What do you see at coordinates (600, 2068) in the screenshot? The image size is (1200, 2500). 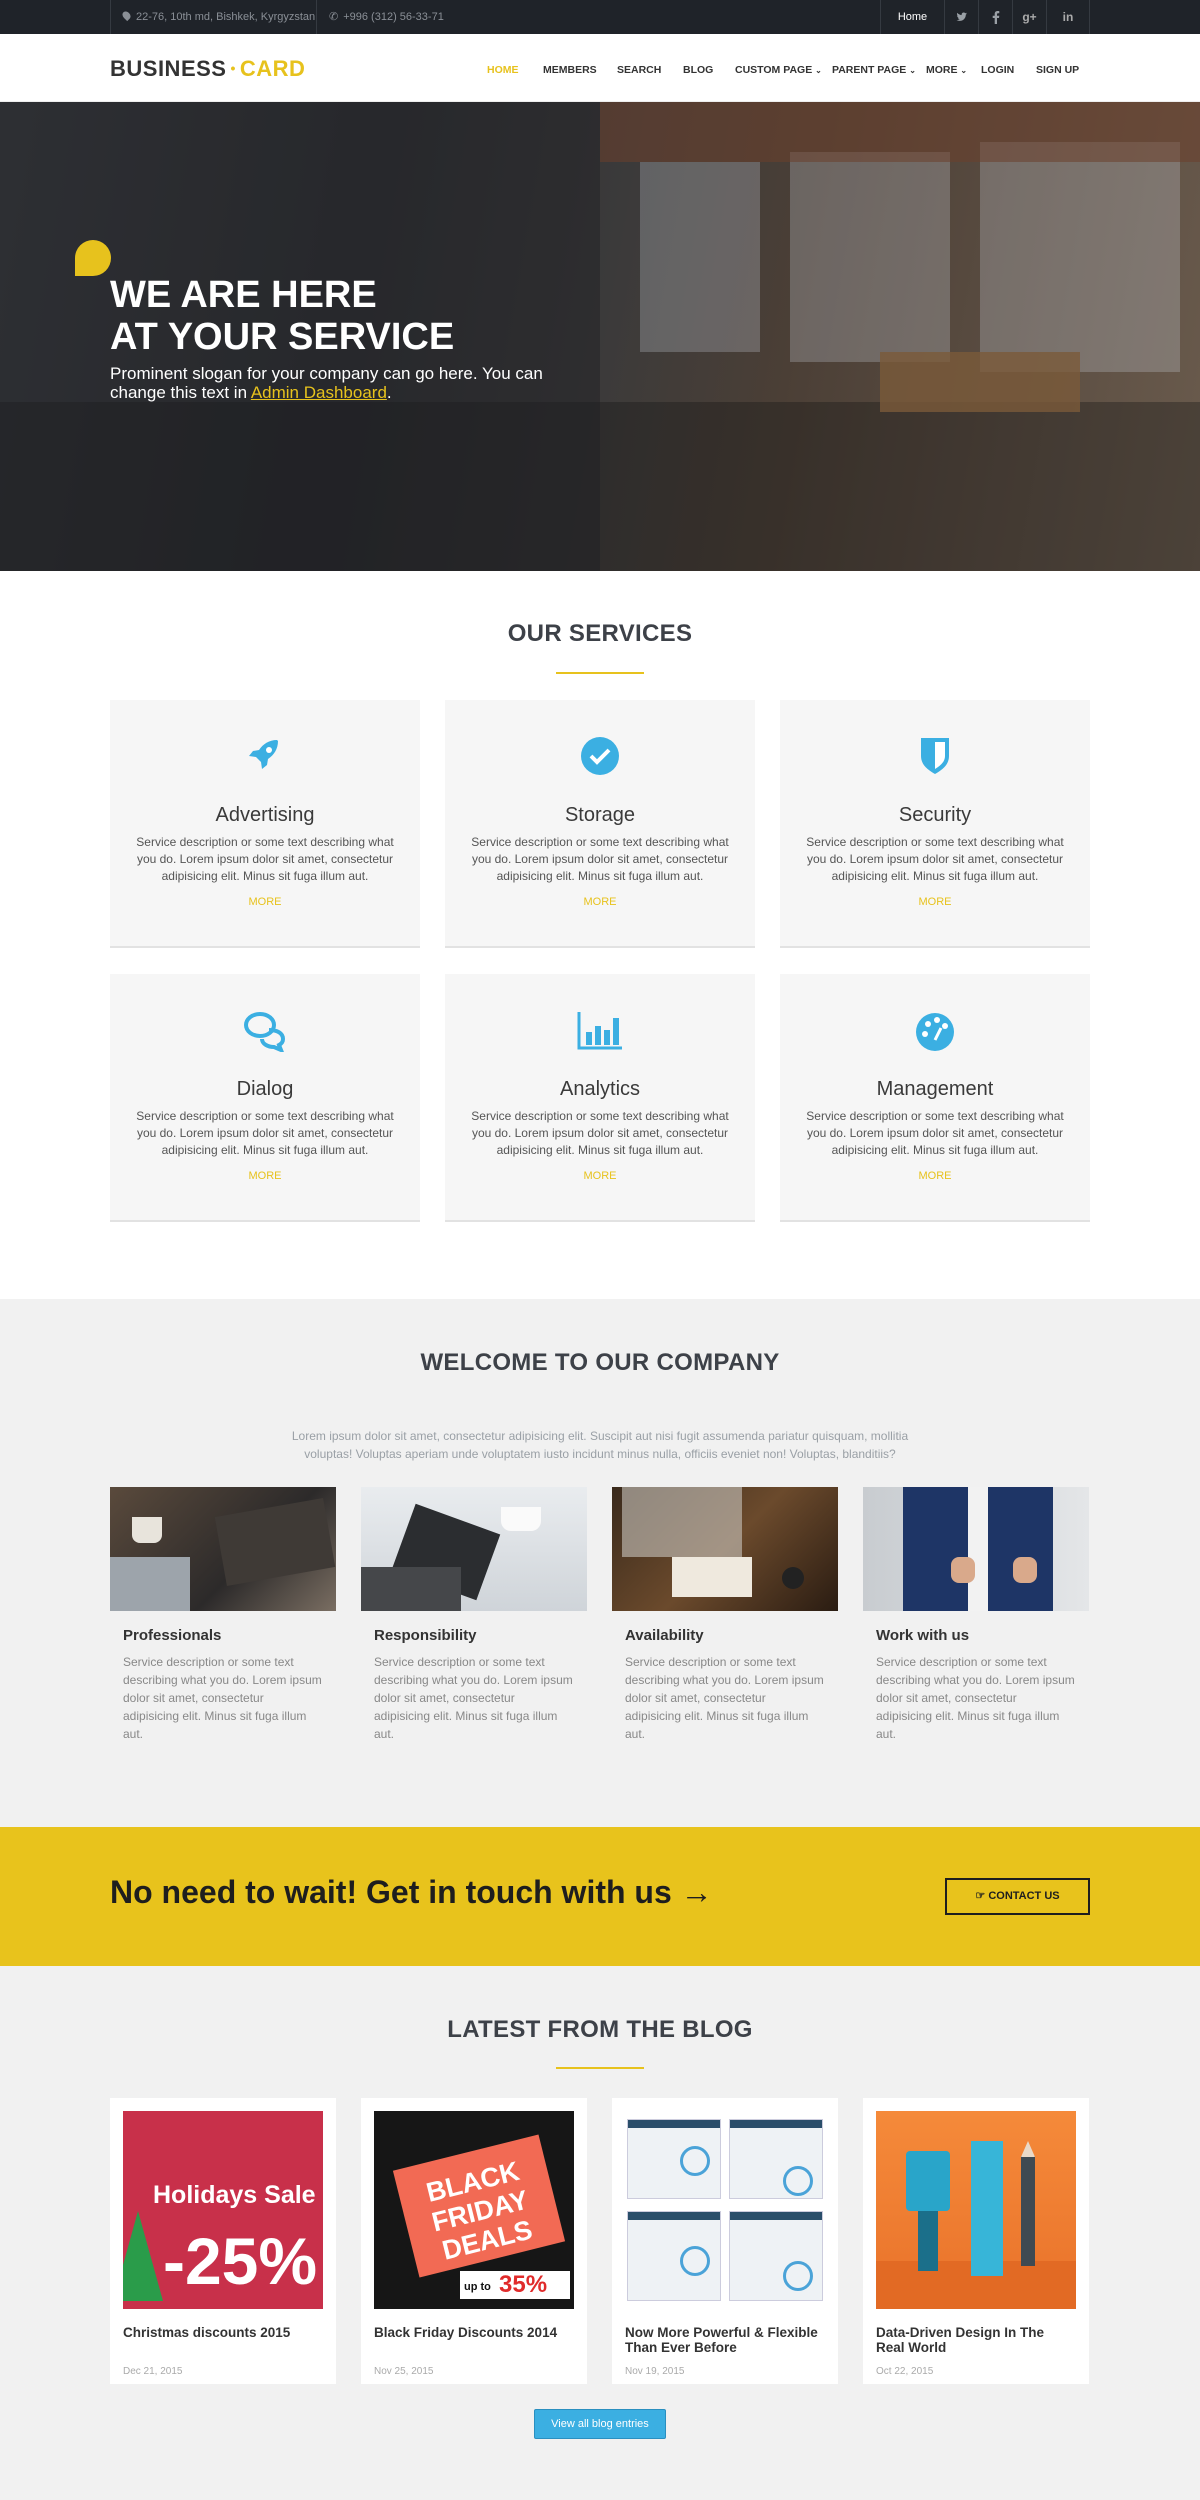 I see `blog-title-underline` at bounding box center [600, 2068].